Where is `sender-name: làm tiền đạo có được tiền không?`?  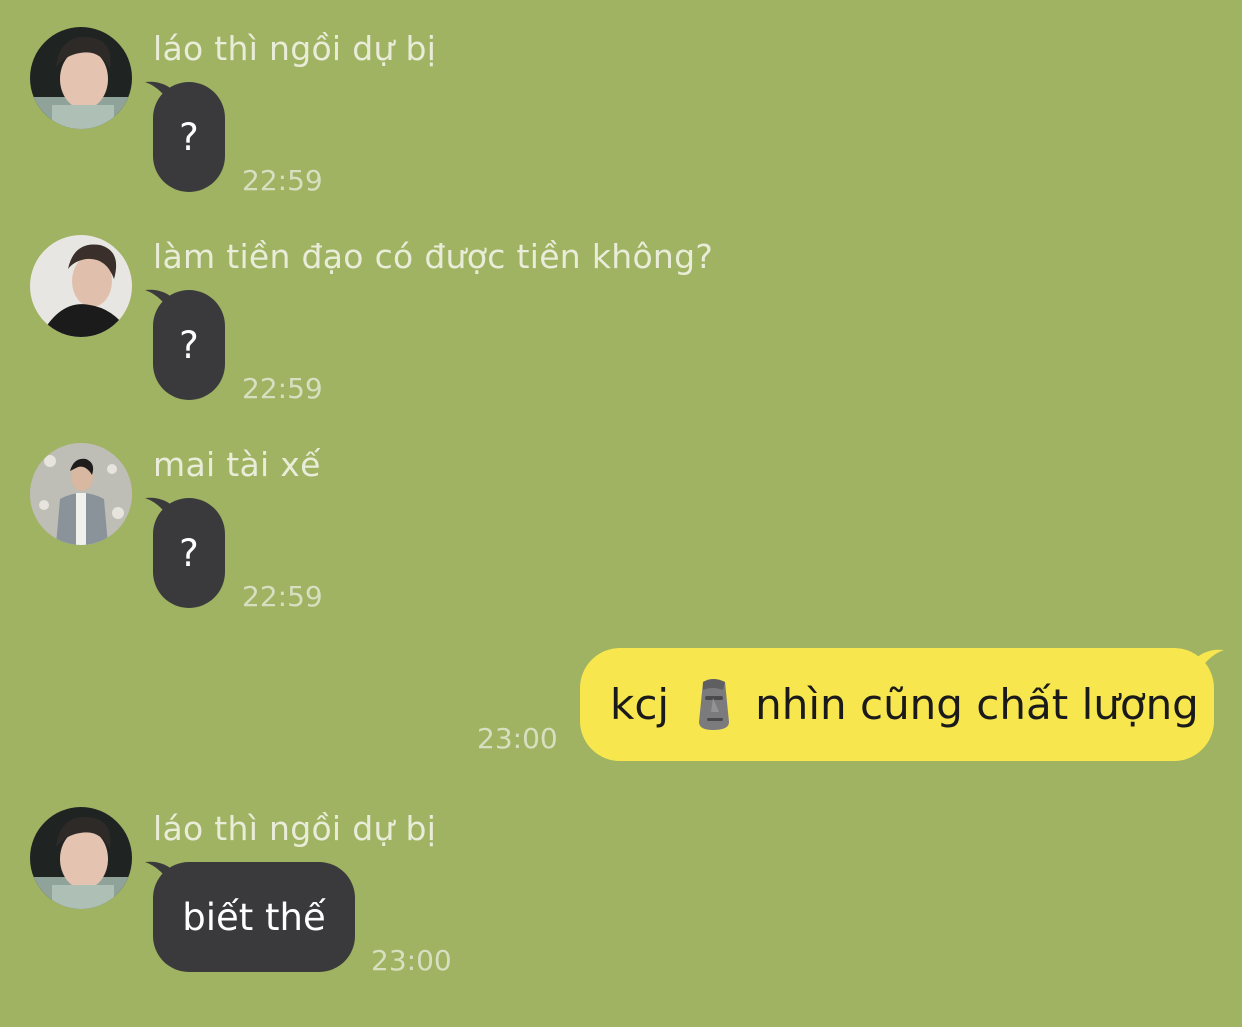 sender-name: làm tiền đạo có được tiền không? is located at coordinates (433, 256).